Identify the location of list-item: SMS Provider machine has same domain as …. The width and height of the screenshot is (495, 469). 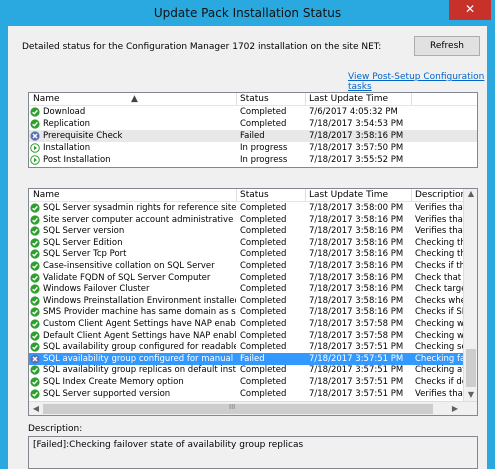
(253, 312).